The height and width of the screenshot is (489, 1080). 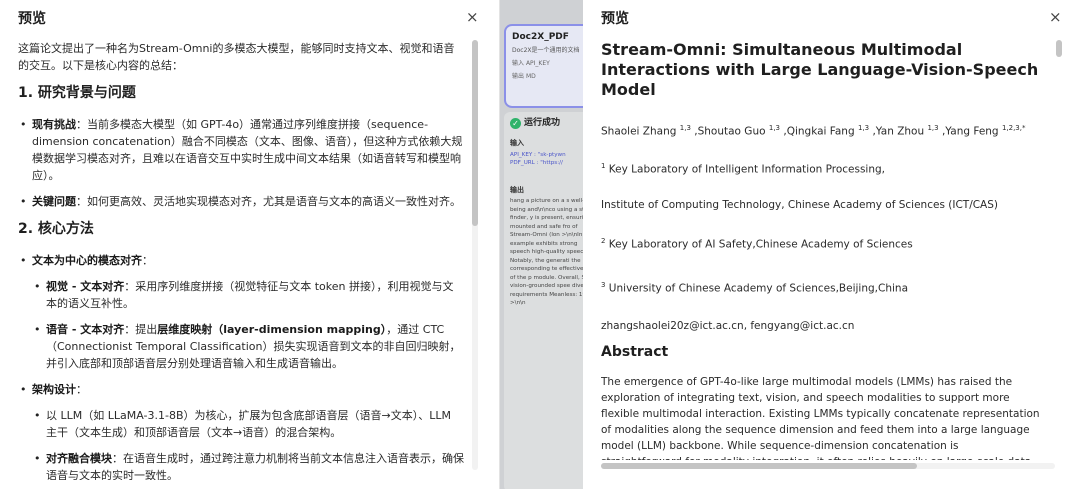 I want to click on result-output-label: 输出, so click(x=517, y=189).